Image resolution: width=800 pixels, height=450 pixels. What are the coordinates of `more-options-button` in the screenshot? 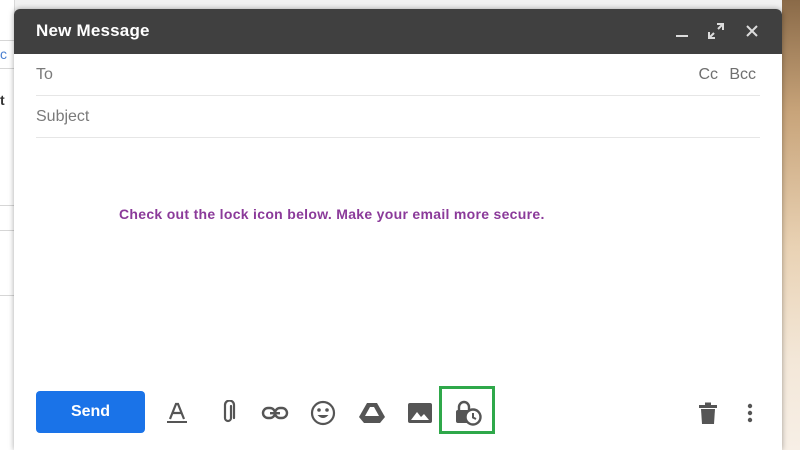 It's located at (750, 413).